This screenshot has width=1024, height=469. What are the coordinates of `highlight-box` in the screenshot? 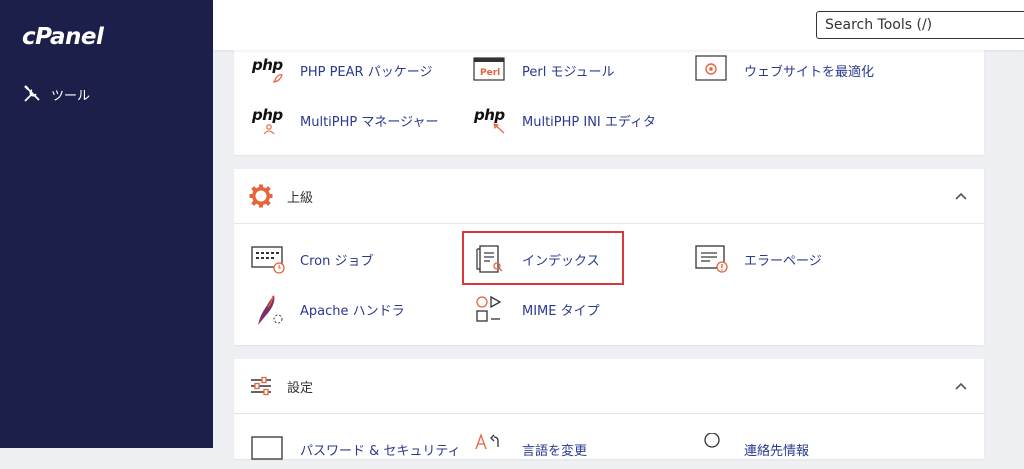 It's located at (543, 258).